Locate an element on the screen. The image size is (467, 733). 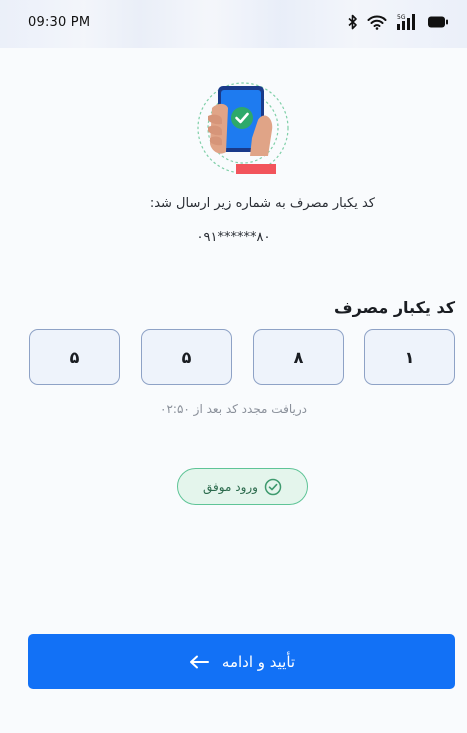
login-success-badge: ورود موفق is located at coordinates (242, 486).